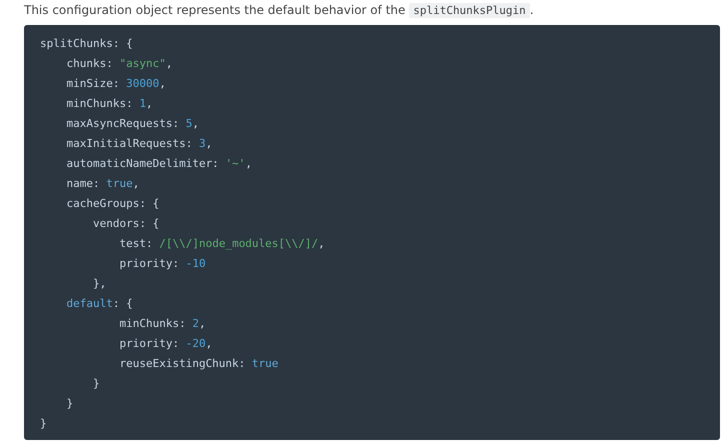 The width and height of the screenshot is (724, 442). What do you see at coordinates (162, 323) in the screenshot?
I see `code-line: minChunks: 2,` at bounding box center [162, 323].